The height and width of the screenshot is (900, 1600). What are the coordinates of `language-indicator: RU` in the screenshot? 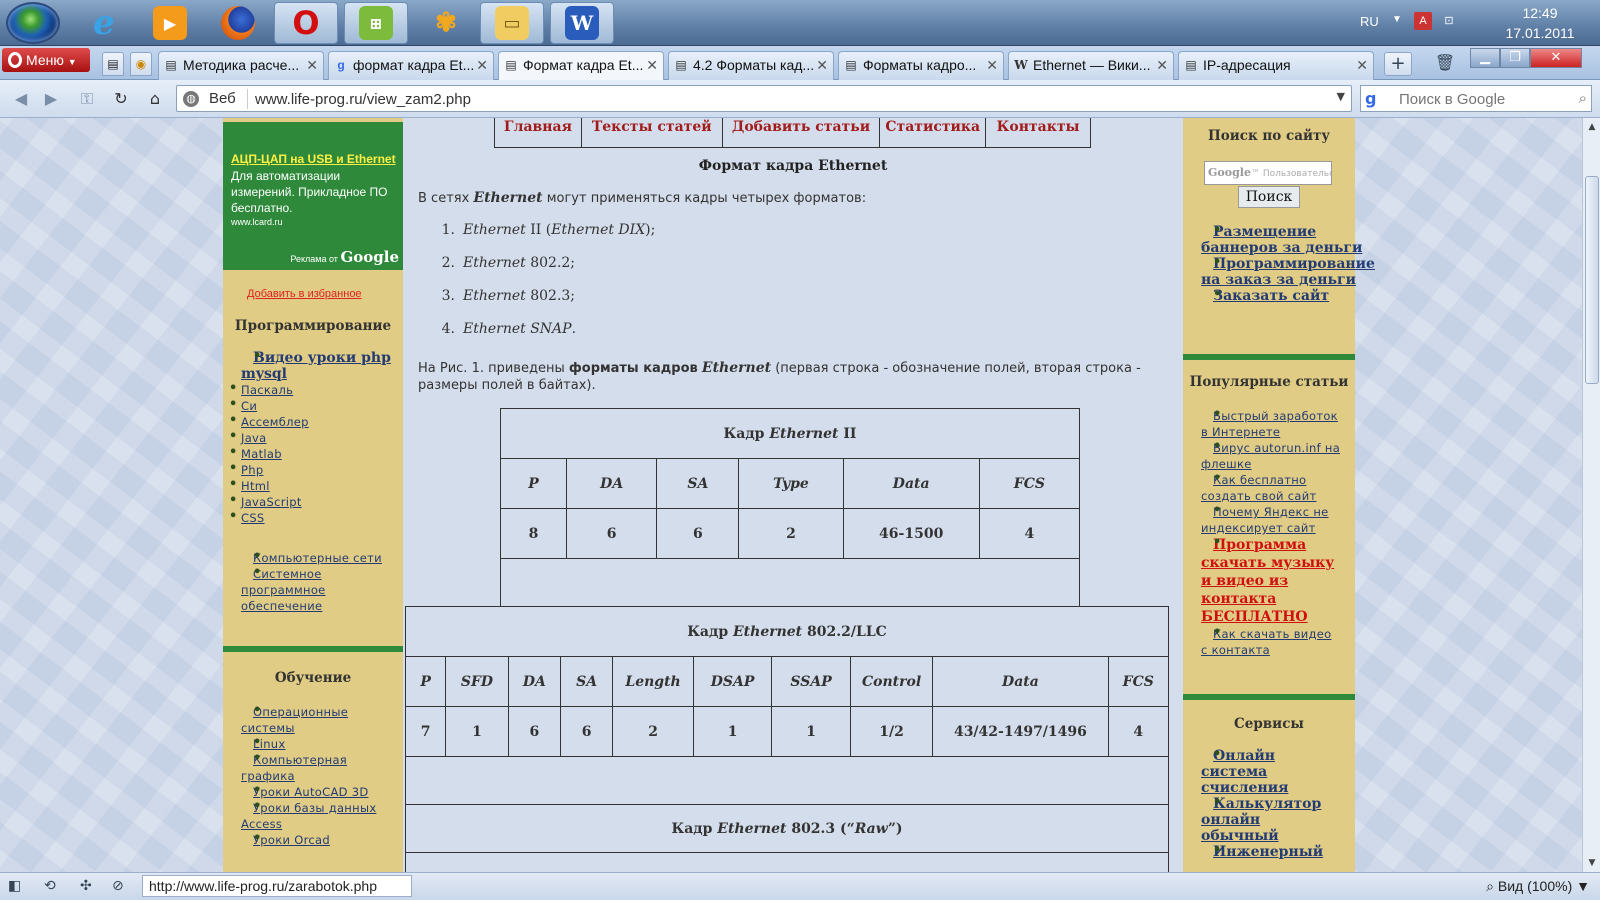 It's located at (1369, 21).